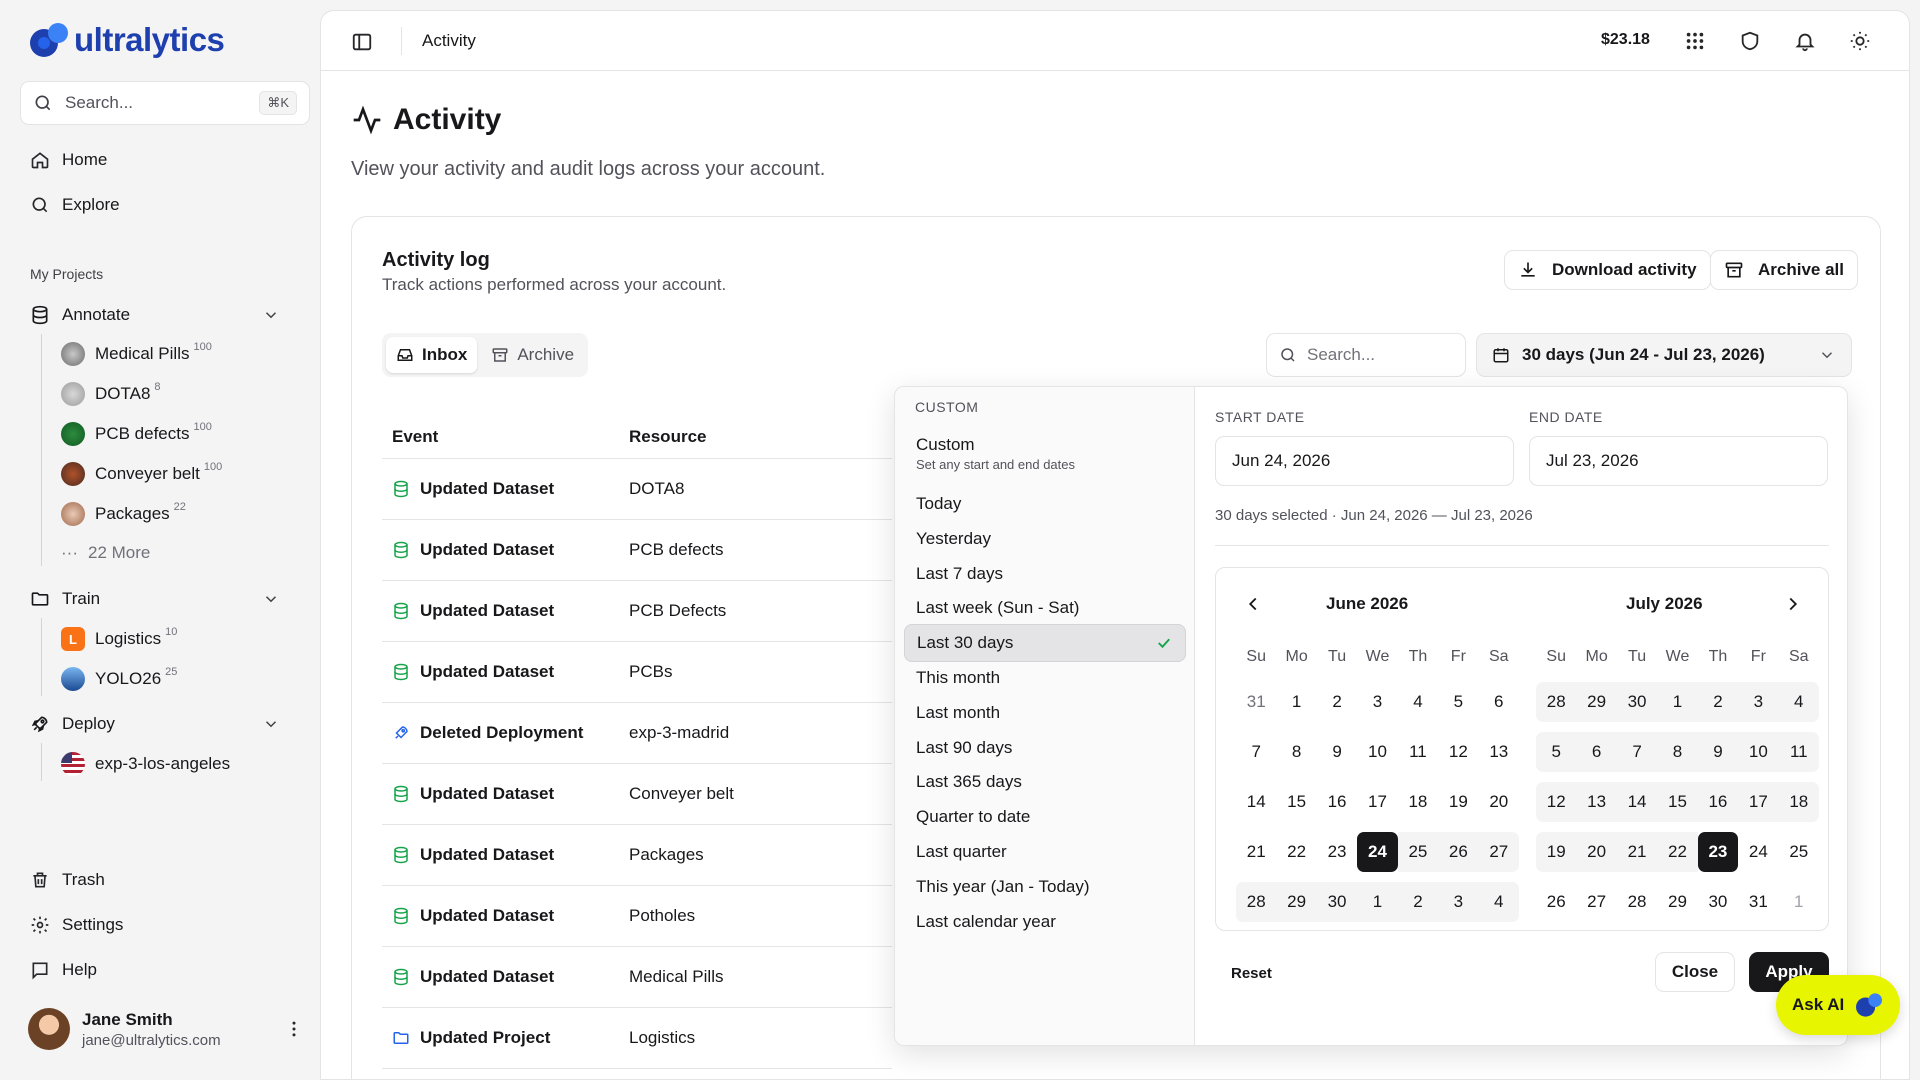 Image resolution: width=1920 pixels, height=1080 pixels. Describe the element at coordinates (681, 794) in the screenshot. I see `resource-cell: Conveyer belt` at that location.